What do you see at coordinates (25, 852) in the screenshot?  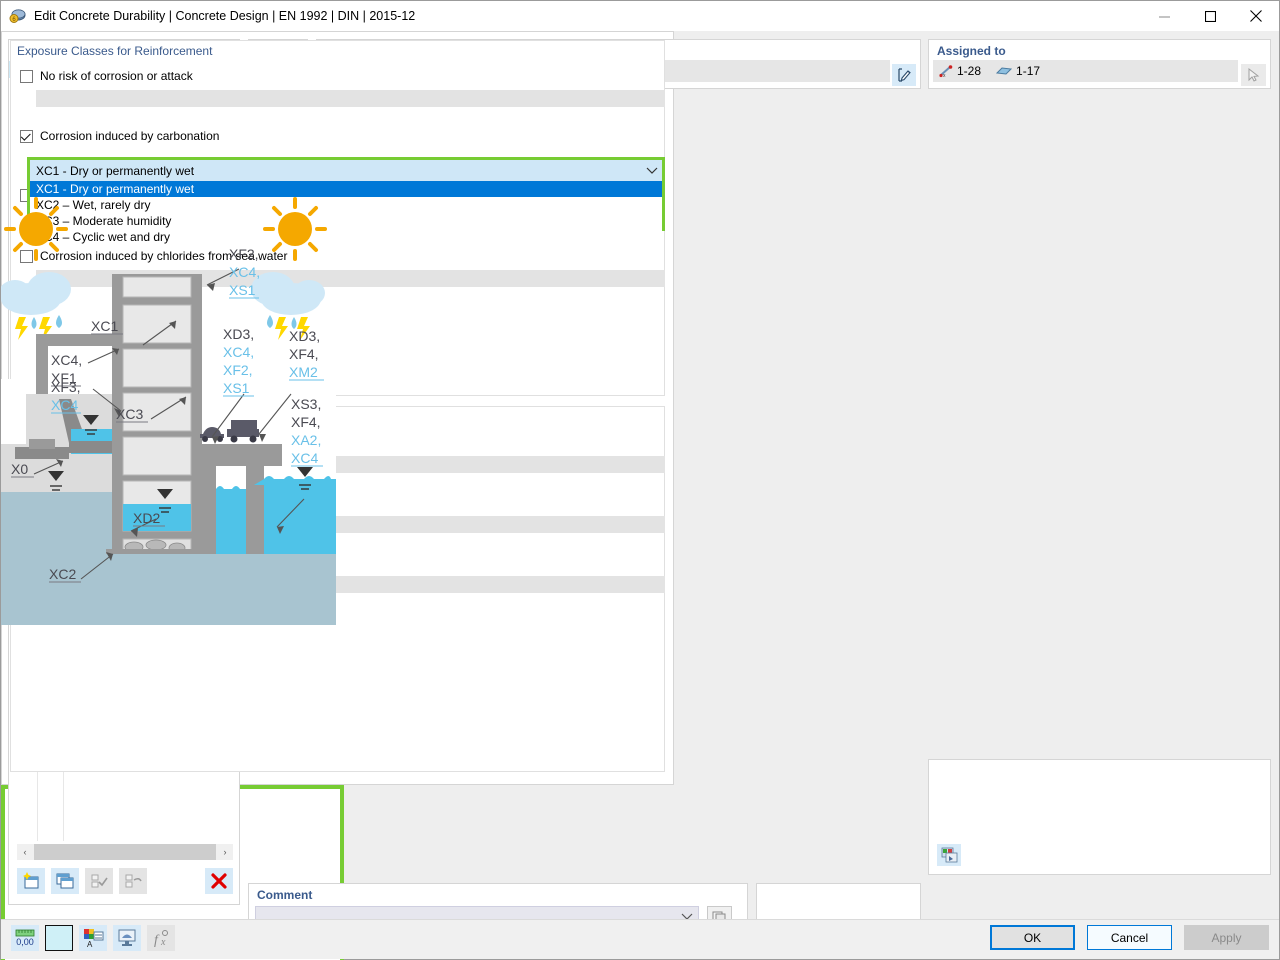 I see `scroll-left-arrow-icon: ‹` at bounding box center [25, 852].